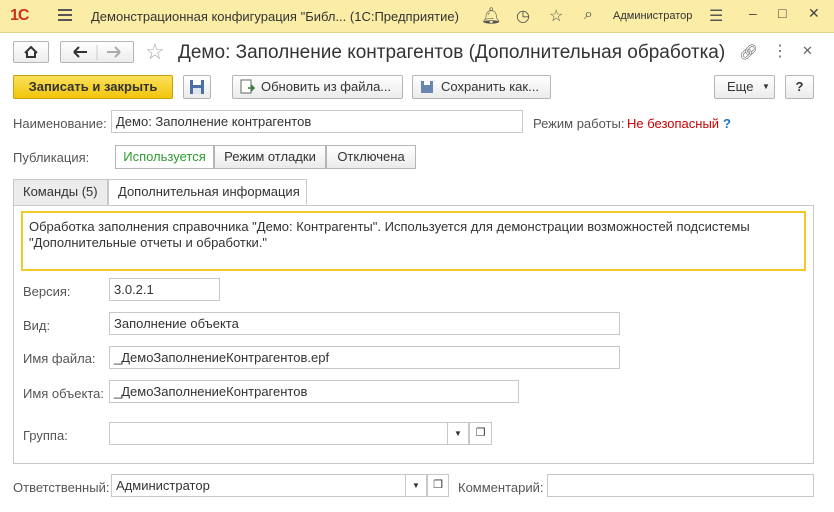 The height and width of the screenshot is (512, 834). I want to click on close-window-icon: ✕, so click(814, 13).